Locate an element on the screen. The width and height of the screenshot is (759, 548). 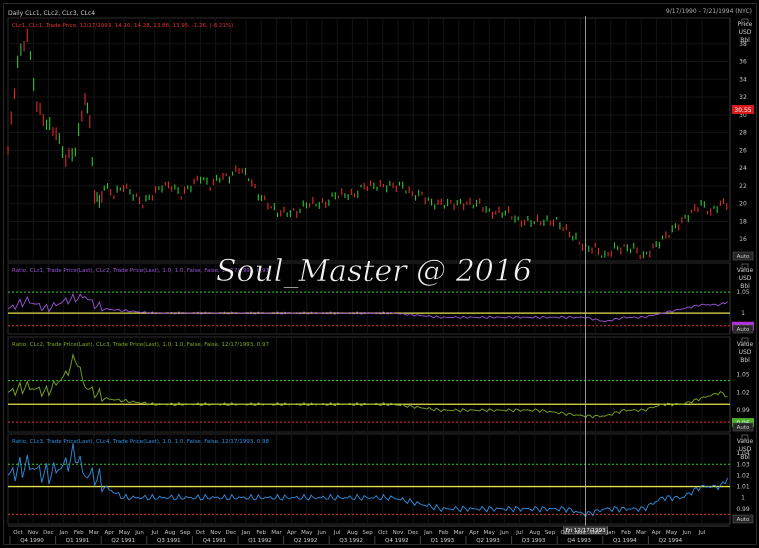
price-axis-title: Price is located at coordinates (745, 24).